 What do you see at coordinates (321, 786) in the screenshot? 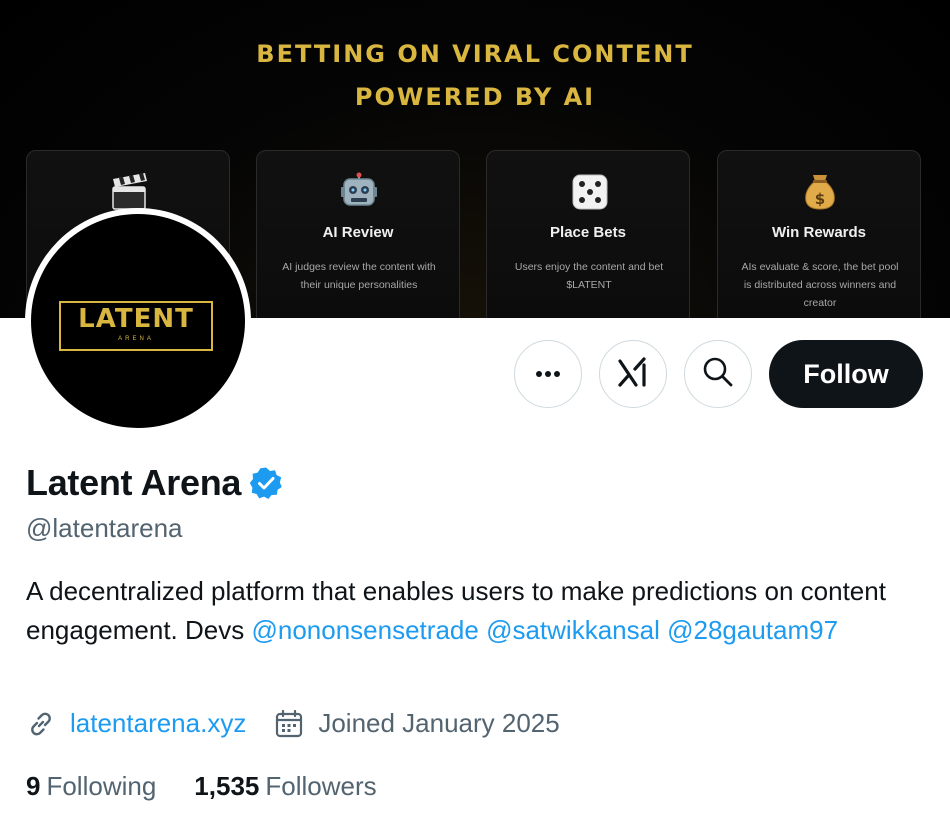
I see `followers-label: Followers` at bounding box center [321, 786].